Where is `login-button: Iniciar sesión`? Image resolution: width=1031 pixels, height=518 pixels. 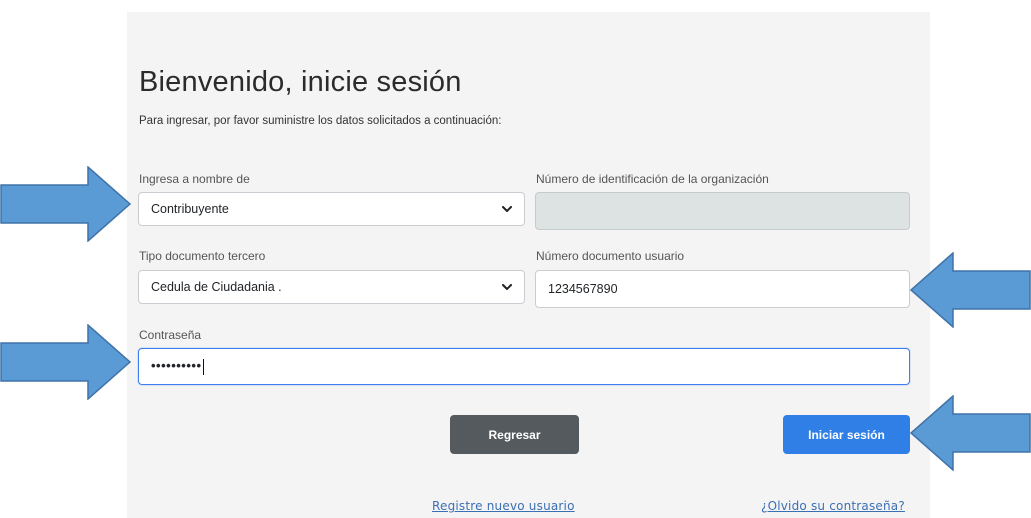 login-button: Iniciar sesión is located at coordinates (846, 434).